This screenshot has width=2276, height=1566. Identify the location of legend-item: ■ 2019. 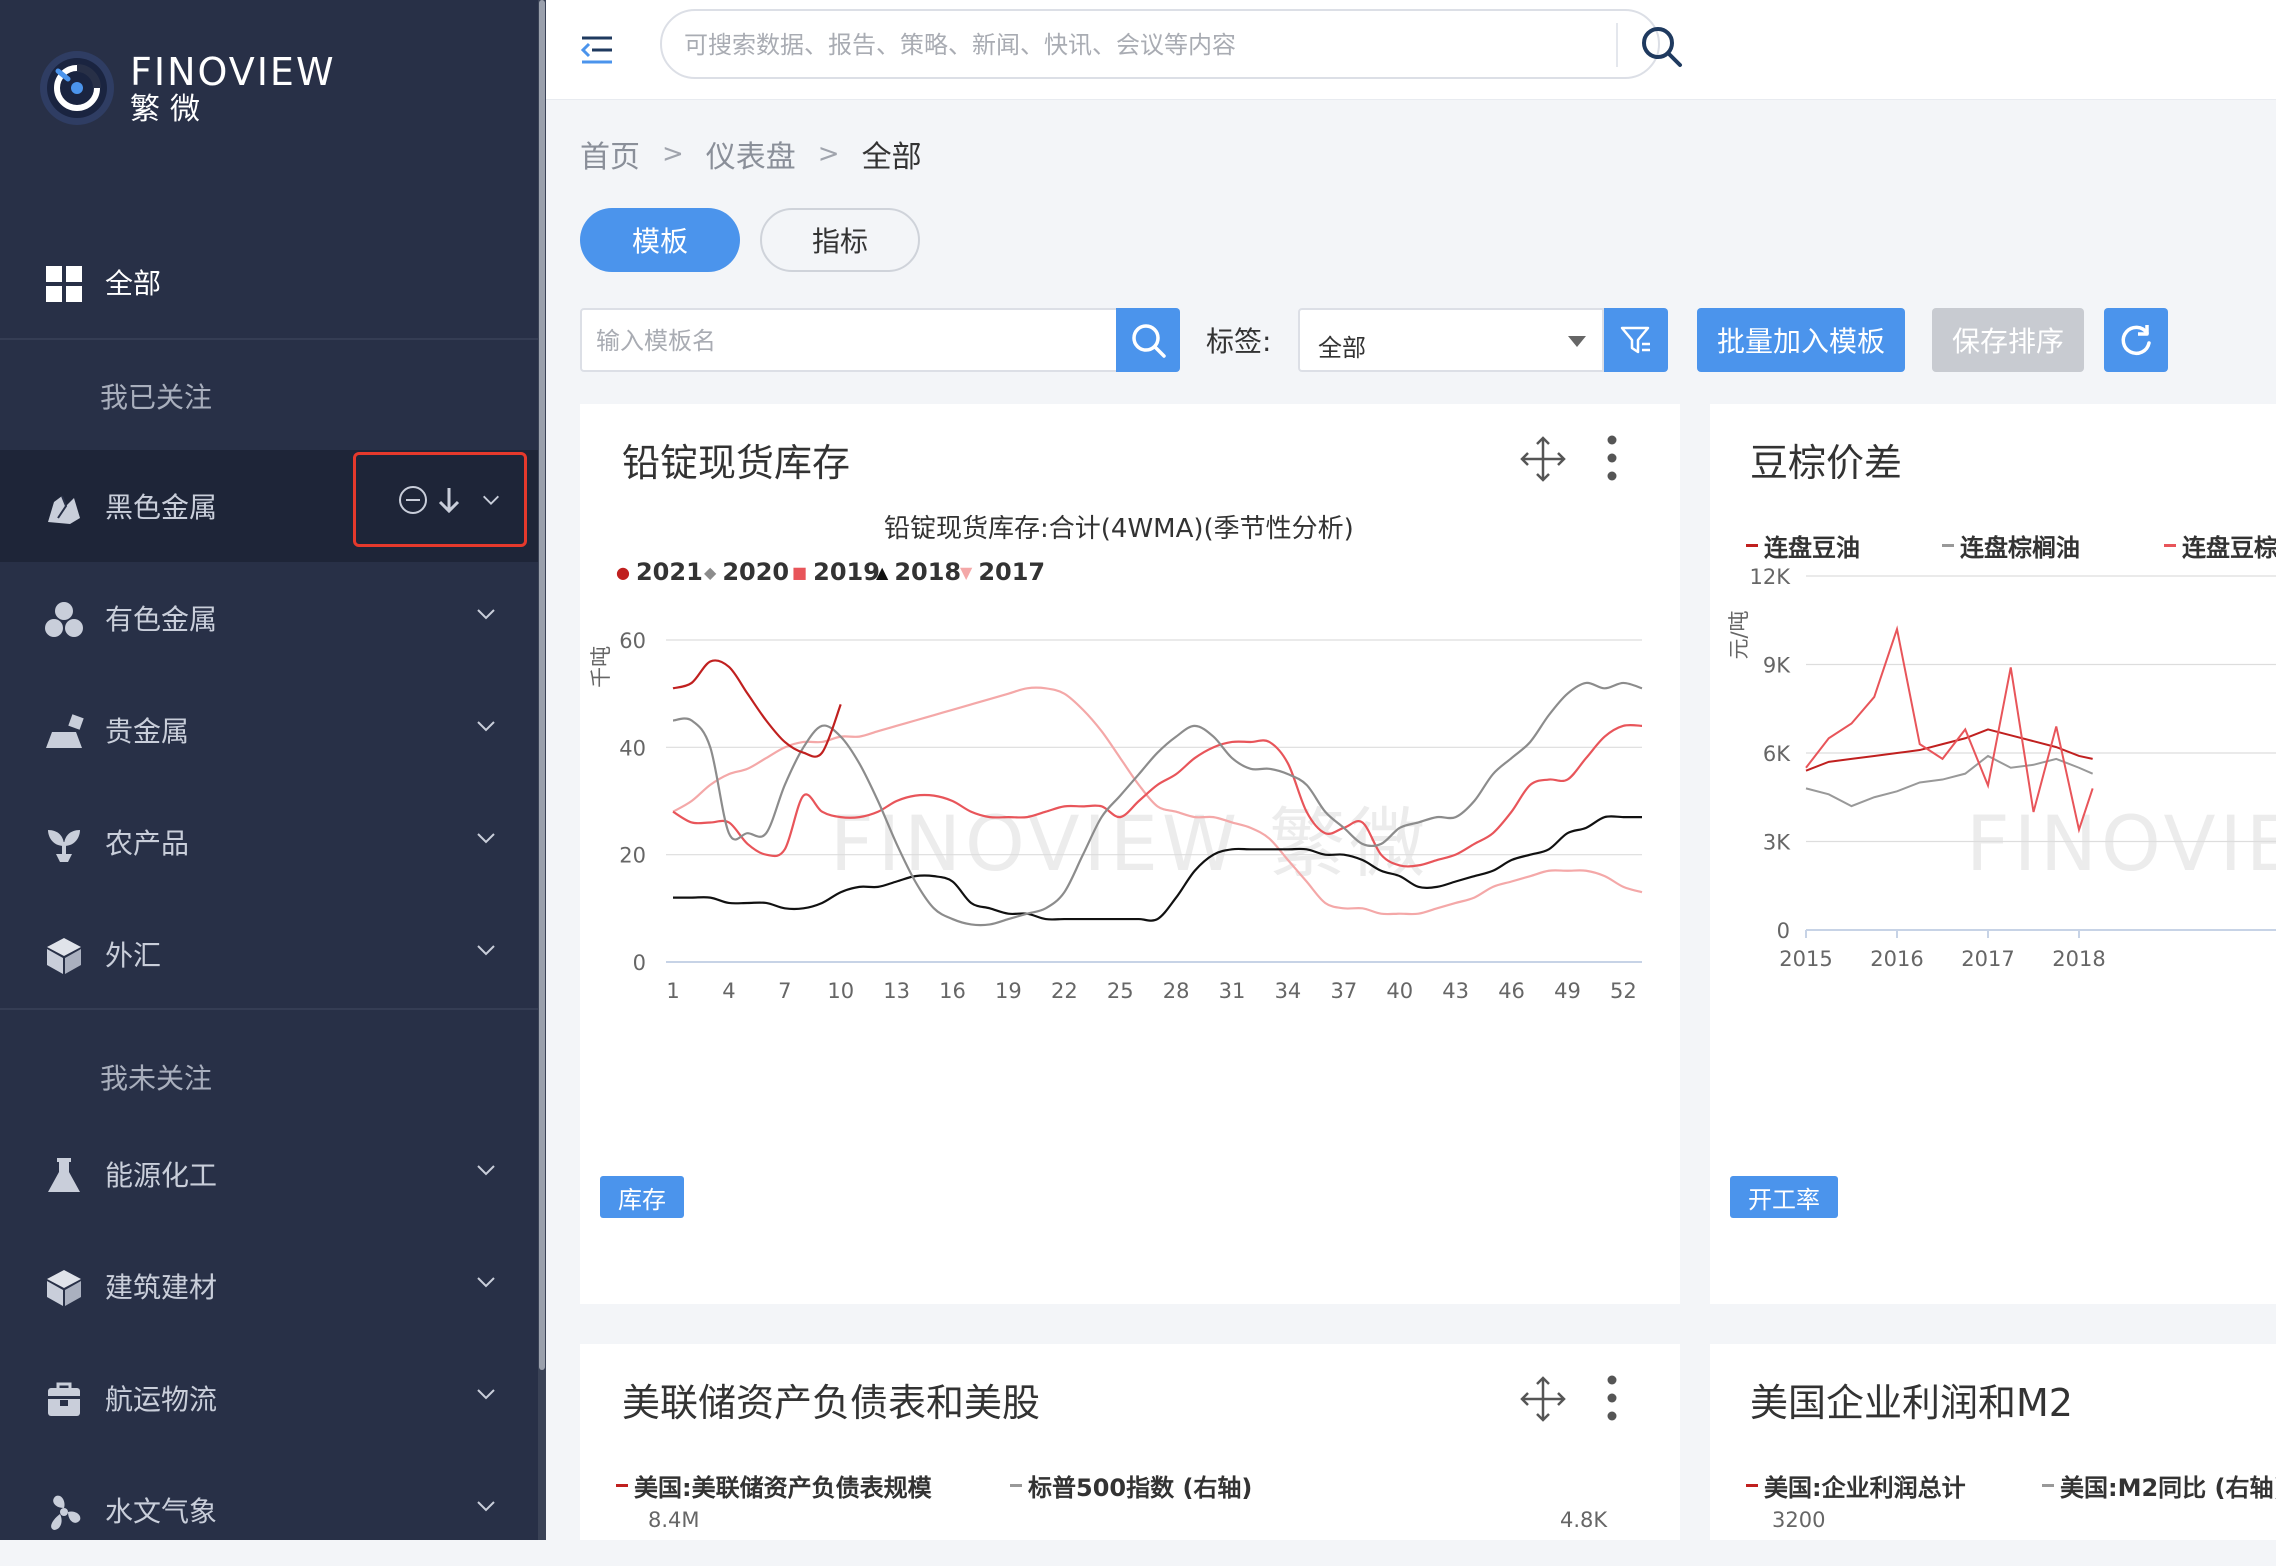
(836, 572).